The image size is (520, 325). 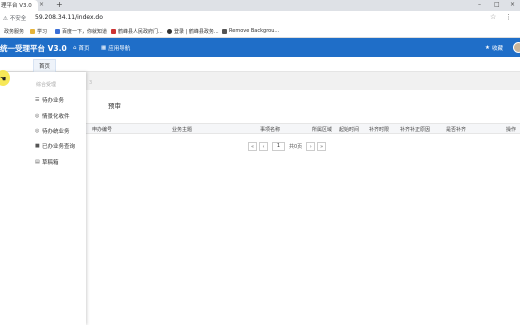 I want to click on folder-icon: ■, so click(x=37, y=146).